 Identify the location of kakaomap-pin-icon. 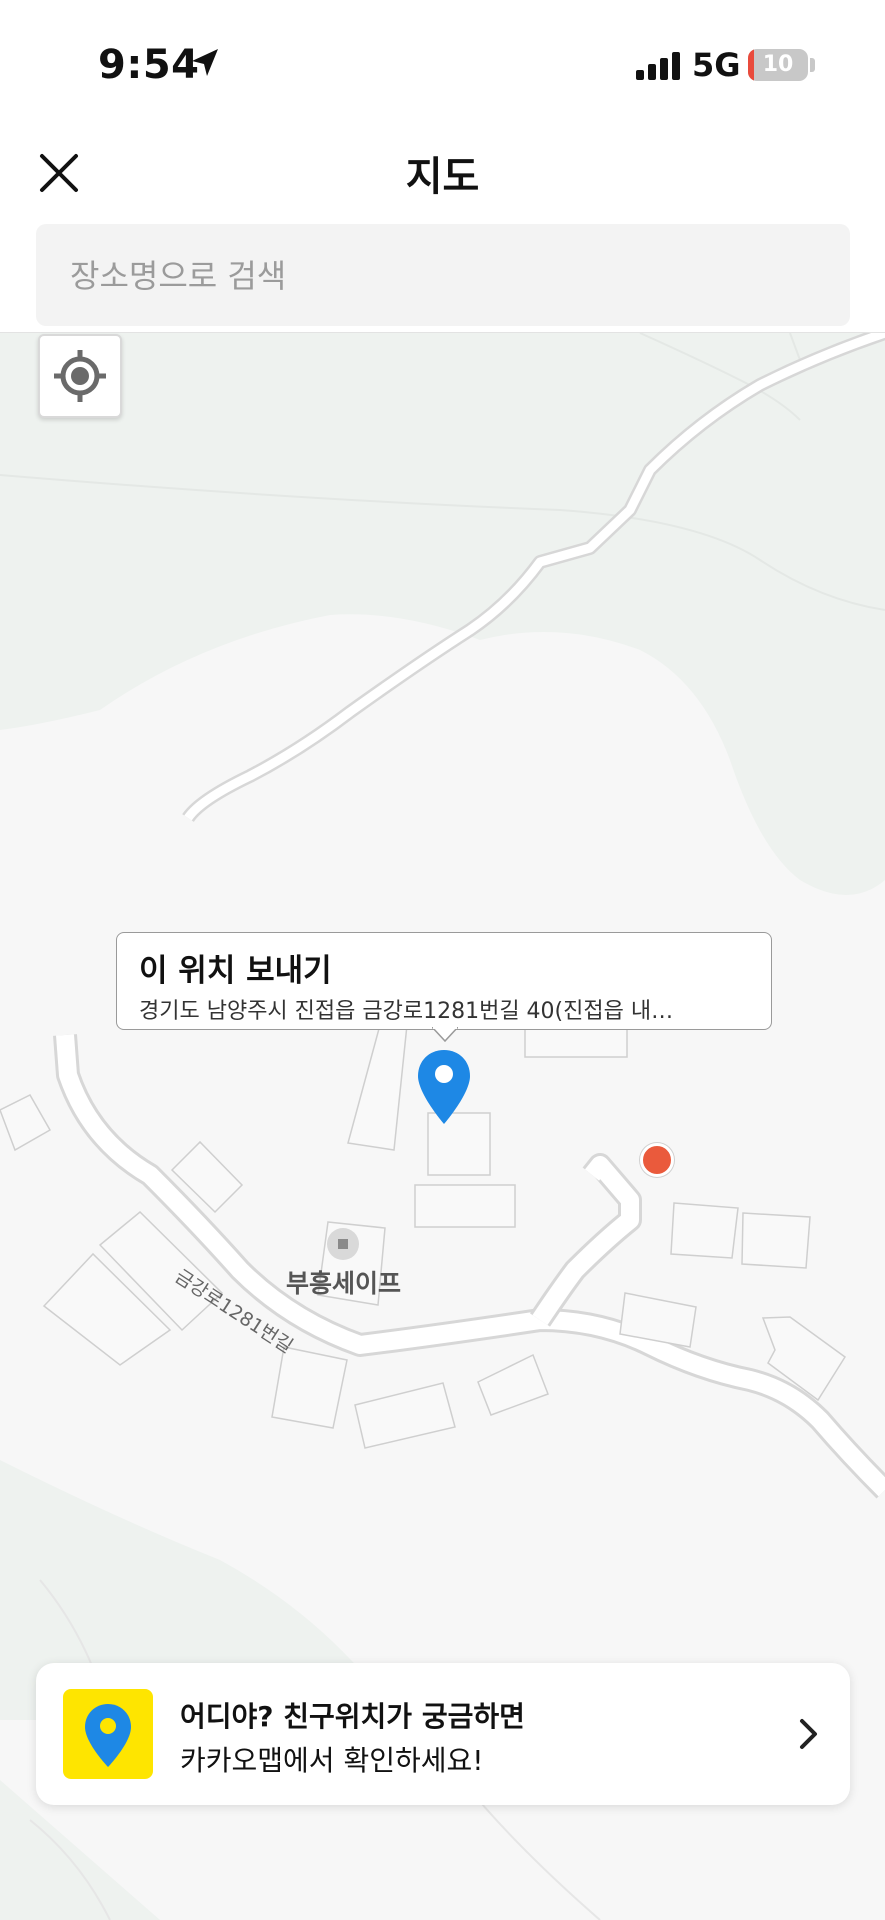
(108, 1735).